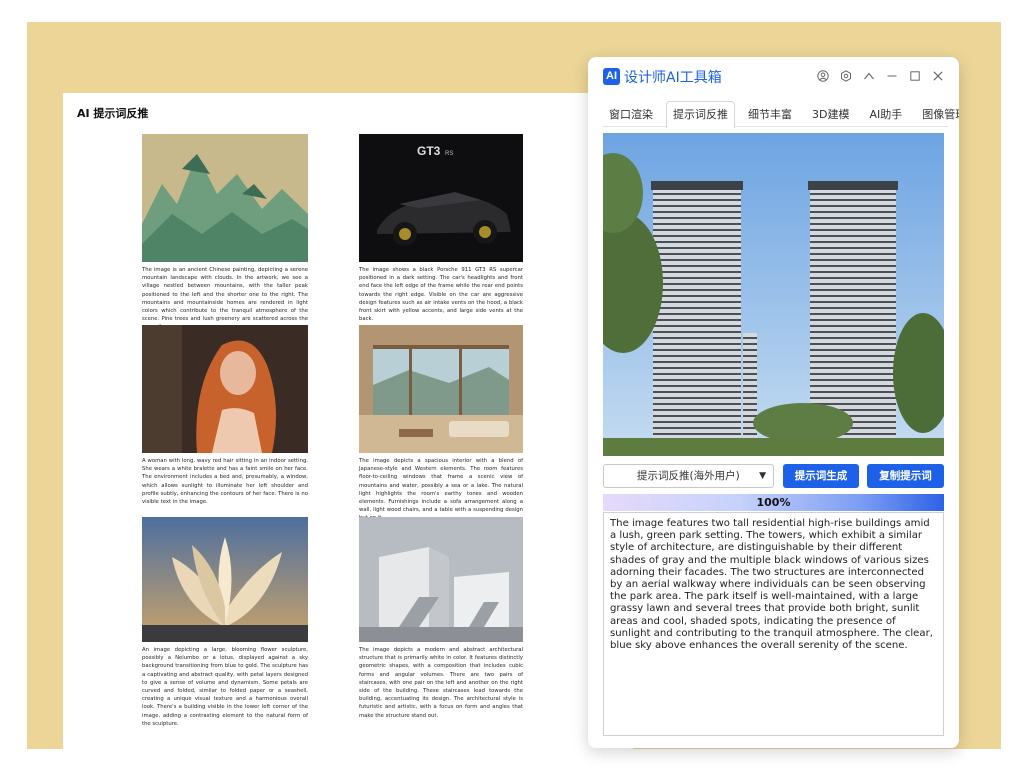 The image size is (1024, 769). What do you see at coordinates (225, 198) in the screenshot?
I see `painting-thumbnail` at bounding box center [225, 198].